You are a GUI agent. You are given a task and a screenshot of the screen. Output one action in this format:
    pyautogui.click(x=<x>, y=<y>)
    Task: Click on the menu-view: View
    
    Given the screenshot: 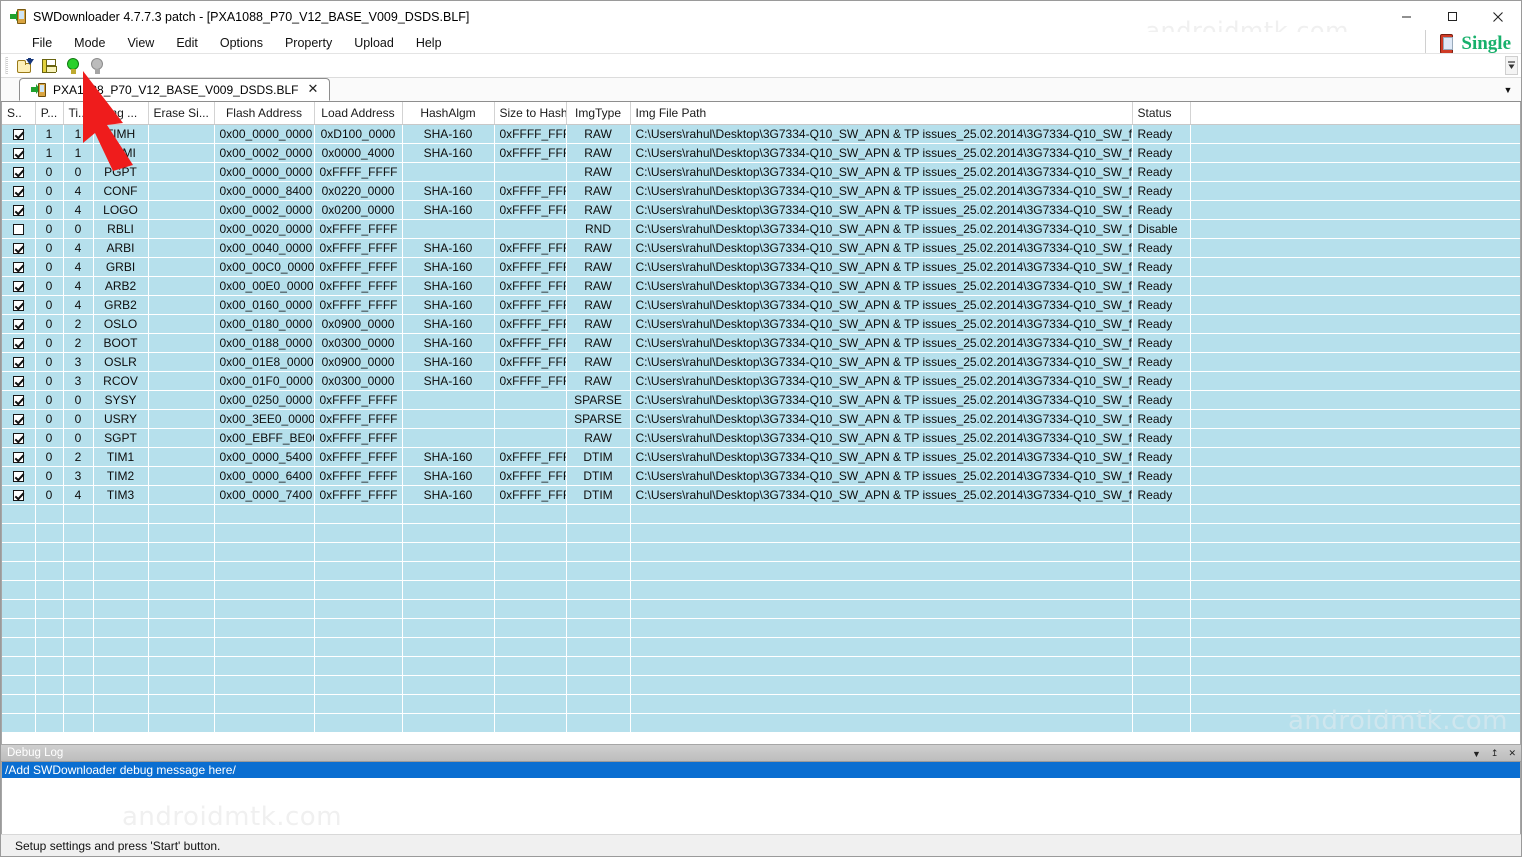 What is the action you would take?
    pyautogui.click(x=140, y=43)
    